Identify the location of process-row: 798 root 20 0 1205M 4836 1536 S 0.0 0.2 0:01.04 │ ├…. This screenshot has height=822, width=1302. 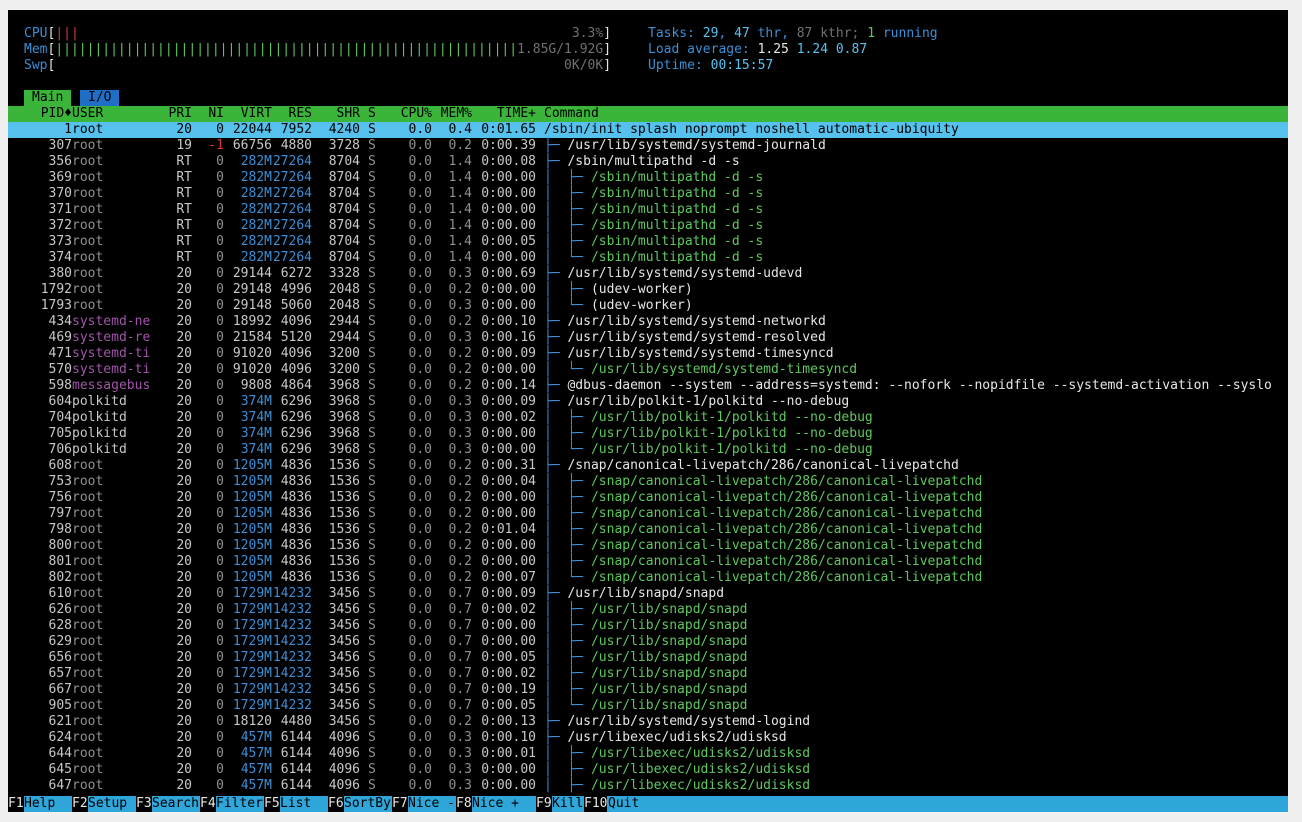
(648, 530).